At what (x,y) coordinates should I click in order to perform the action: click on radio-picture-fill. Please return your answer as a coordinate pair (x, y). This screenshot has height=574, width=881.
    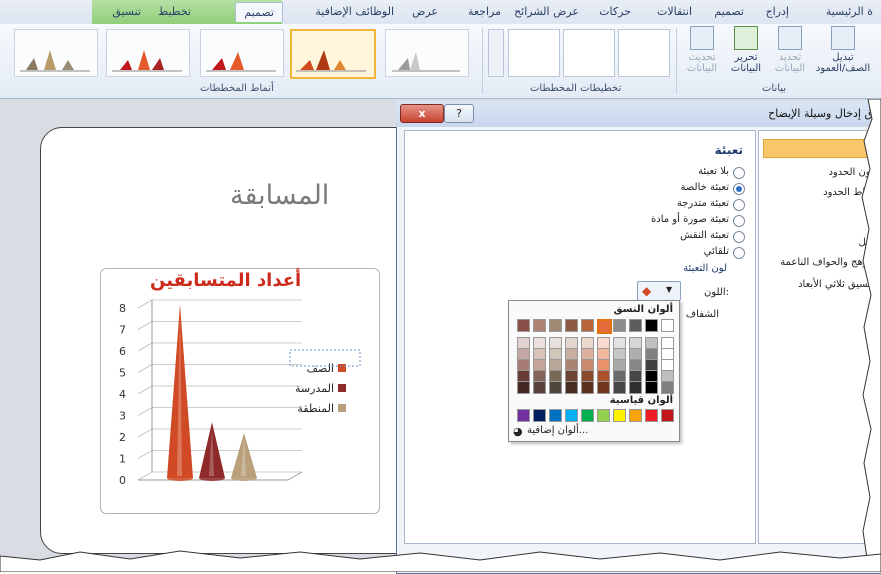
    Looking at the image, I should click on (739, 221).